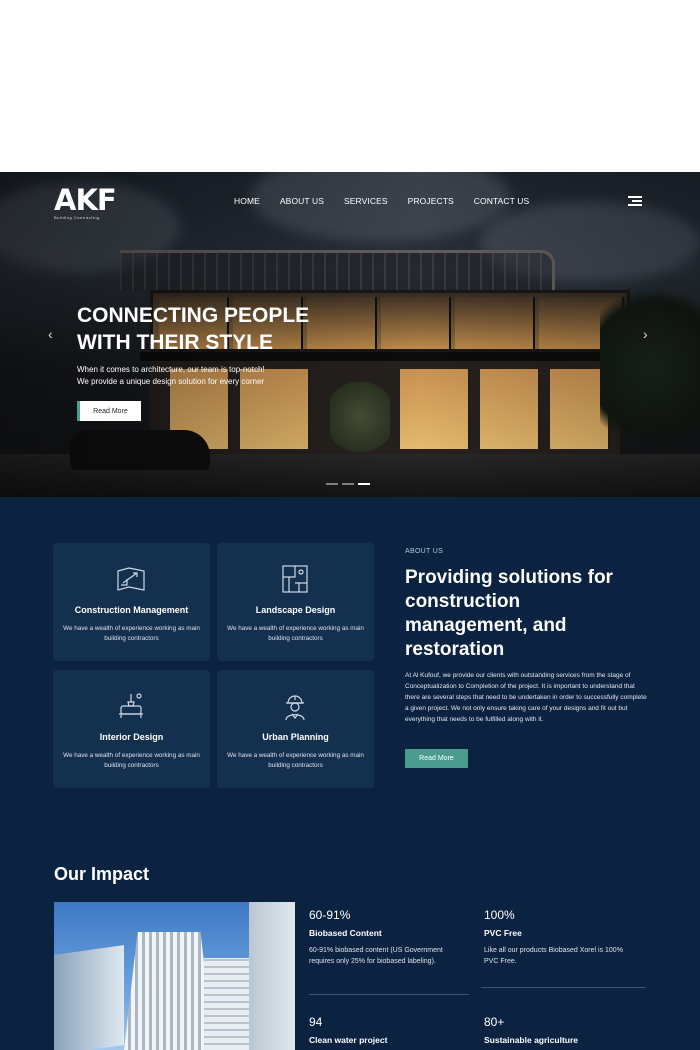 The width and height of the screenshot is (700, 1050). Describe the element at coordinates (175, 342) in the screenshot. I see `hero-title-line2: WITH THEIR STYLE` at that location.